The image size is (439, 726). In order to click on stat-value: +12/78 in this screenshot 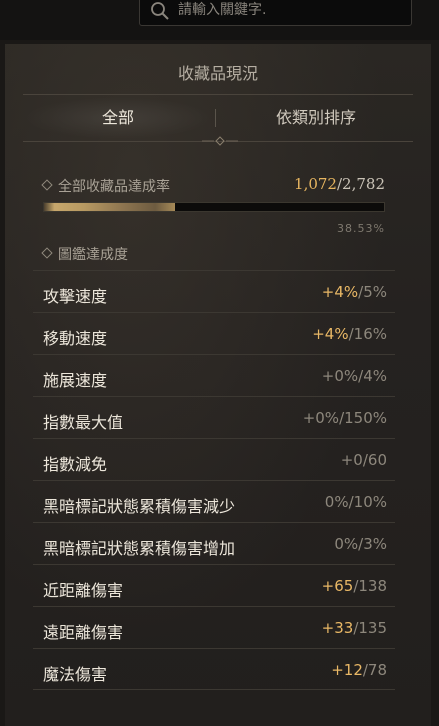, I will do `click(359, 670)`.